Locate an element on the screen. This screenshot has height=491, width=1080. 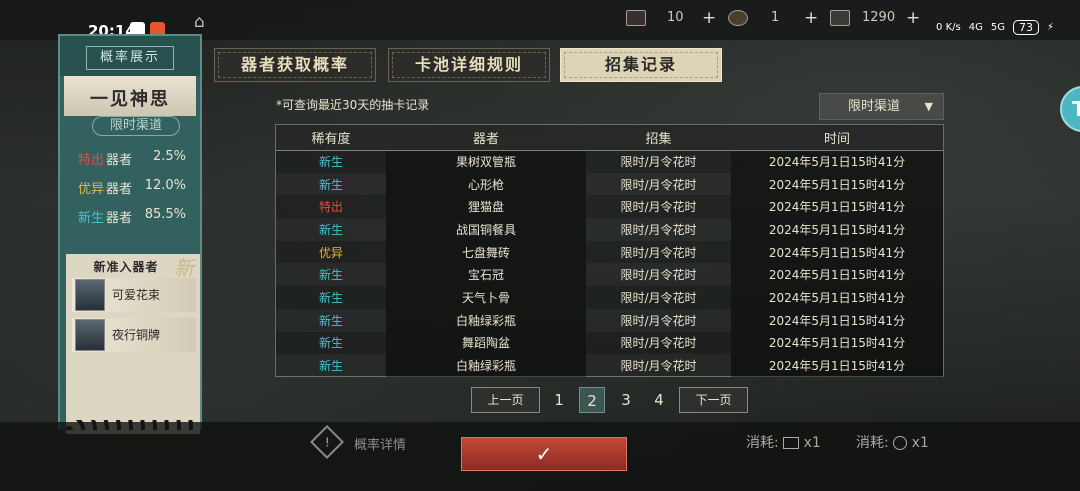
item-cell: 宝石冠 is located at coordinates (486, 275).